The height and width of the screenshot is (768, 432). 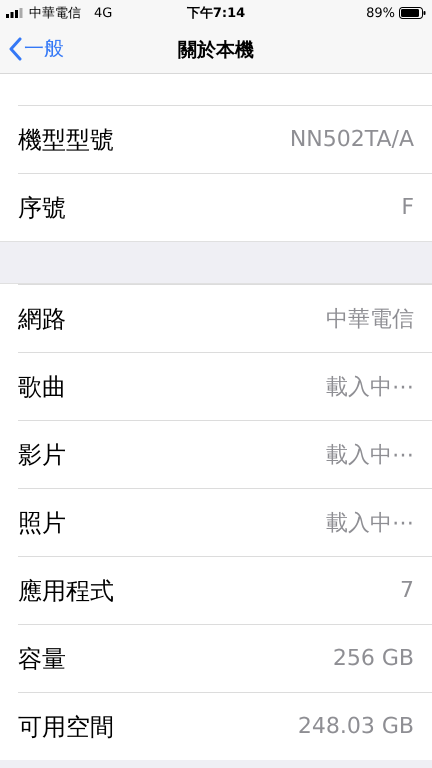 I want to click on back-button: 一般, so click(x=36, y=48).